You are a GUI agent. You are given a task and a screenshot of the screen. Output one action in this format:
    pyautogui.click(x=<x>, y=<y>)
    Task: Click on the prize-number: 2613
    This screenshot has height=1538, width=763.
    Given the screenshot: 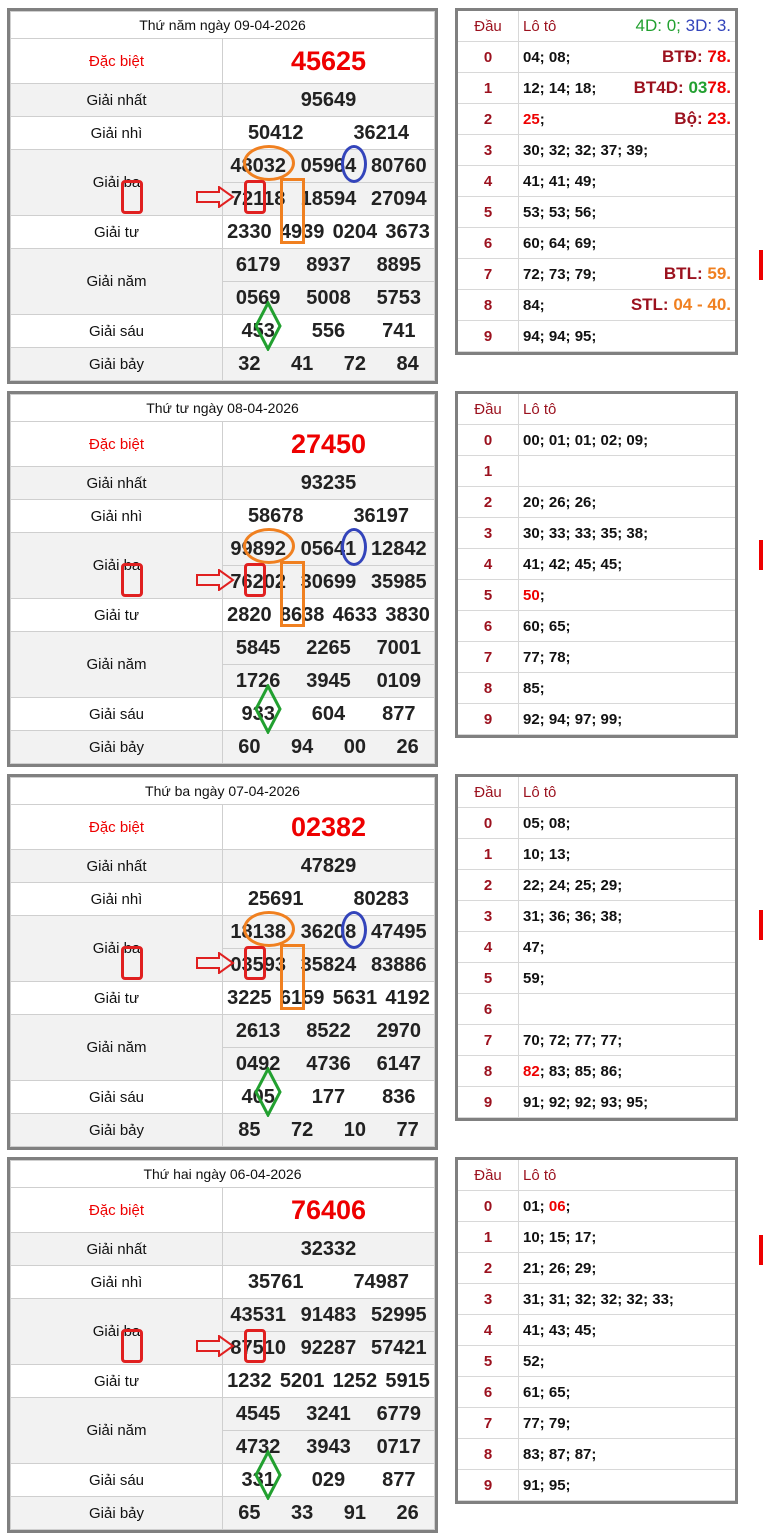 What is the action you would take?
    pyautogui.click(x=258, y=1030)
    